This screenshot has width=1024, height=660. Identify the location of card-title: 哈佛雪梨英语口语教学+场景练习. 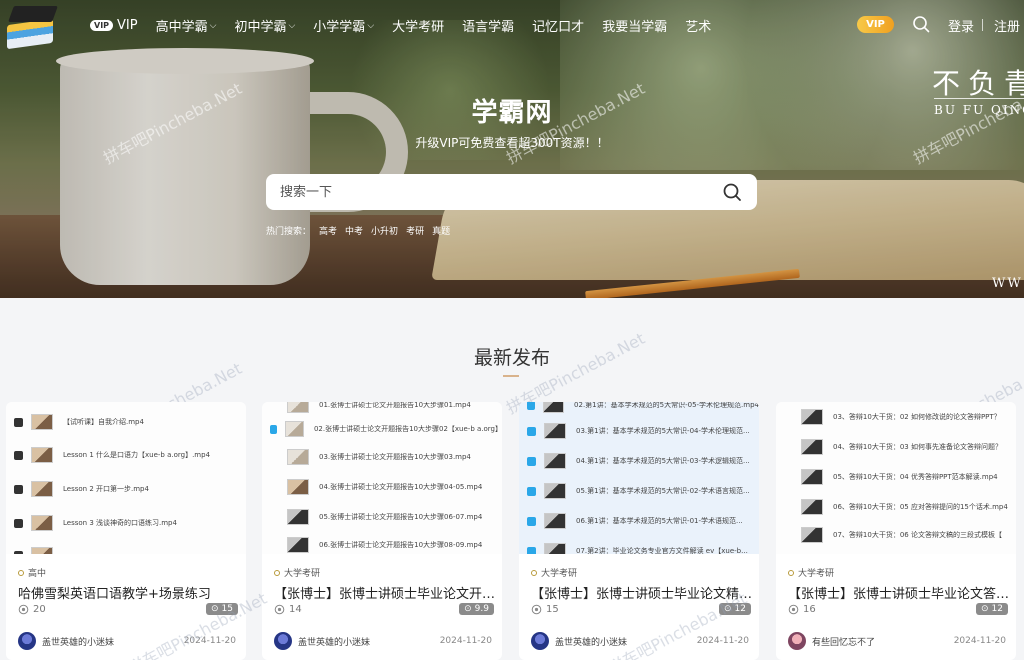
(129, 592).